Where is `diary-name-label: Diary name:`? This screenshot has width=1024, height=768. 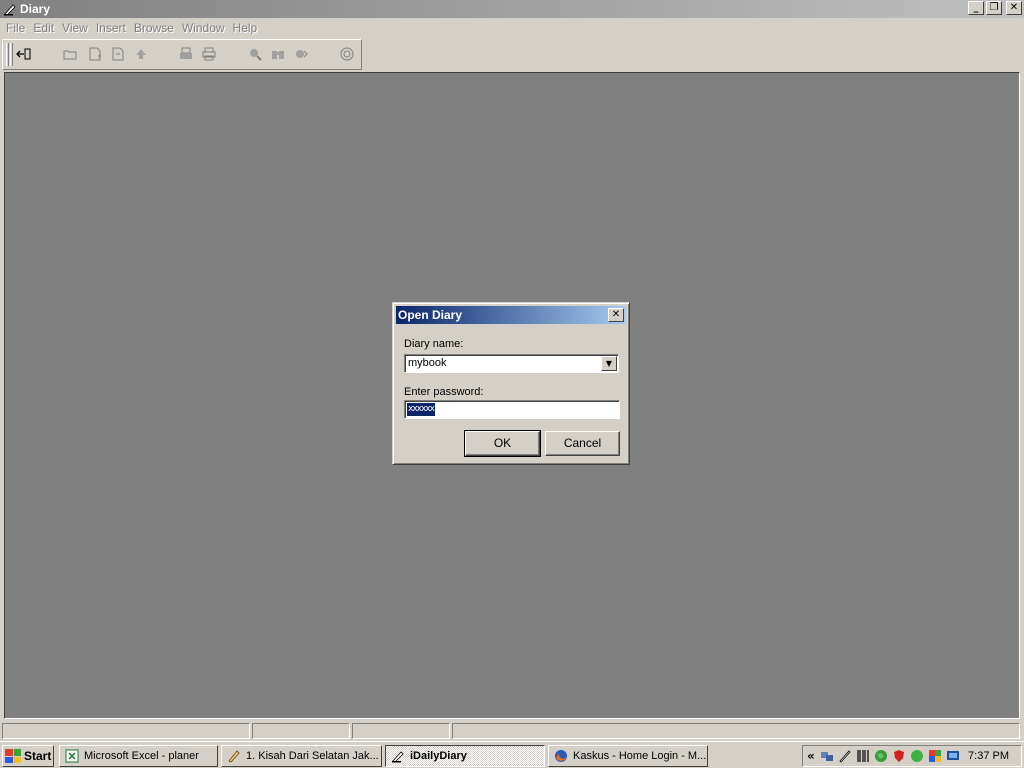 diary-name-label: Diary name: is located at coordinates (434, 344).